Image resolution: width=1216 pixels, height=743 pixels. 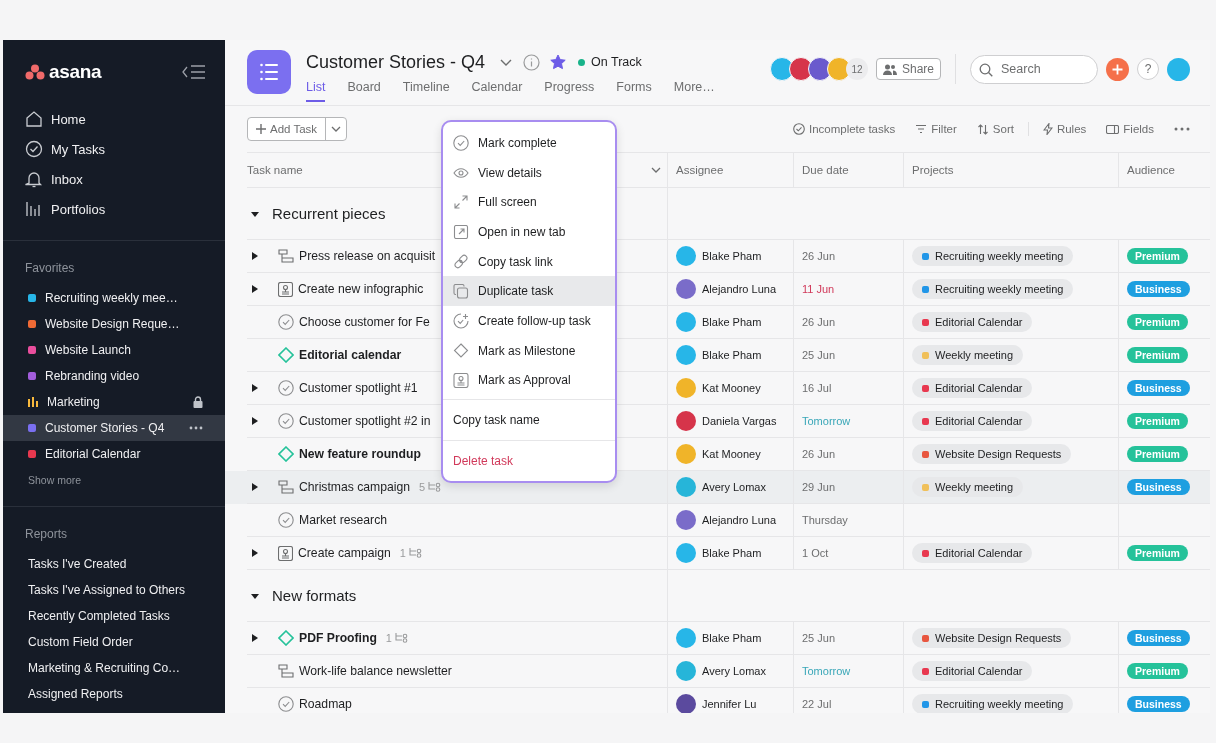 What do you see at coordinates (360, 454) in the screenshot?
I see `task-name: New feature roundup` at bounding box center [360, 454].